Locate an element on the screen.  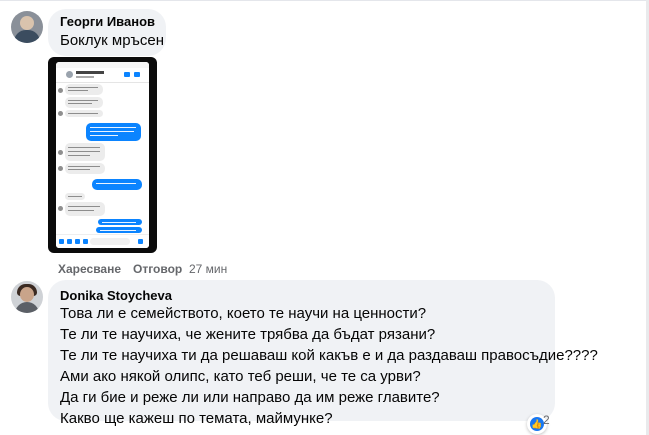
like-link: Харесване is located at coordinates (89, 269).